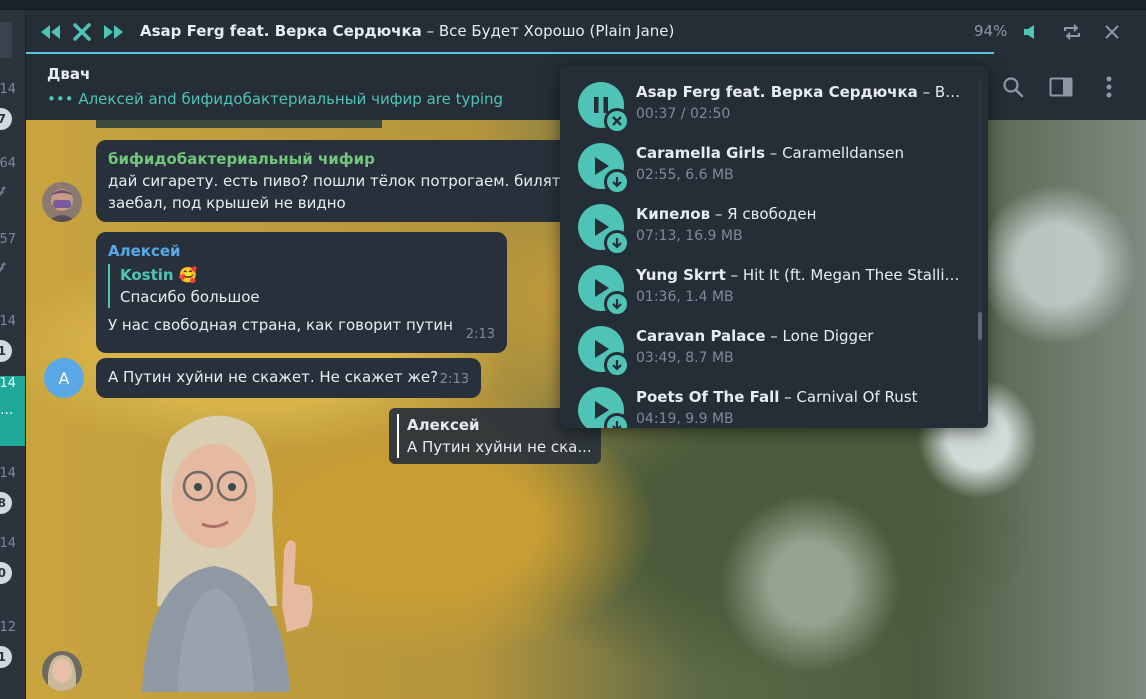 The height and width of the screenshot is (699, 1146). Describe the element at coordinates (701, 153) in the screenshot. I see `playlist-item-artist: Caramella Girls` at that location.